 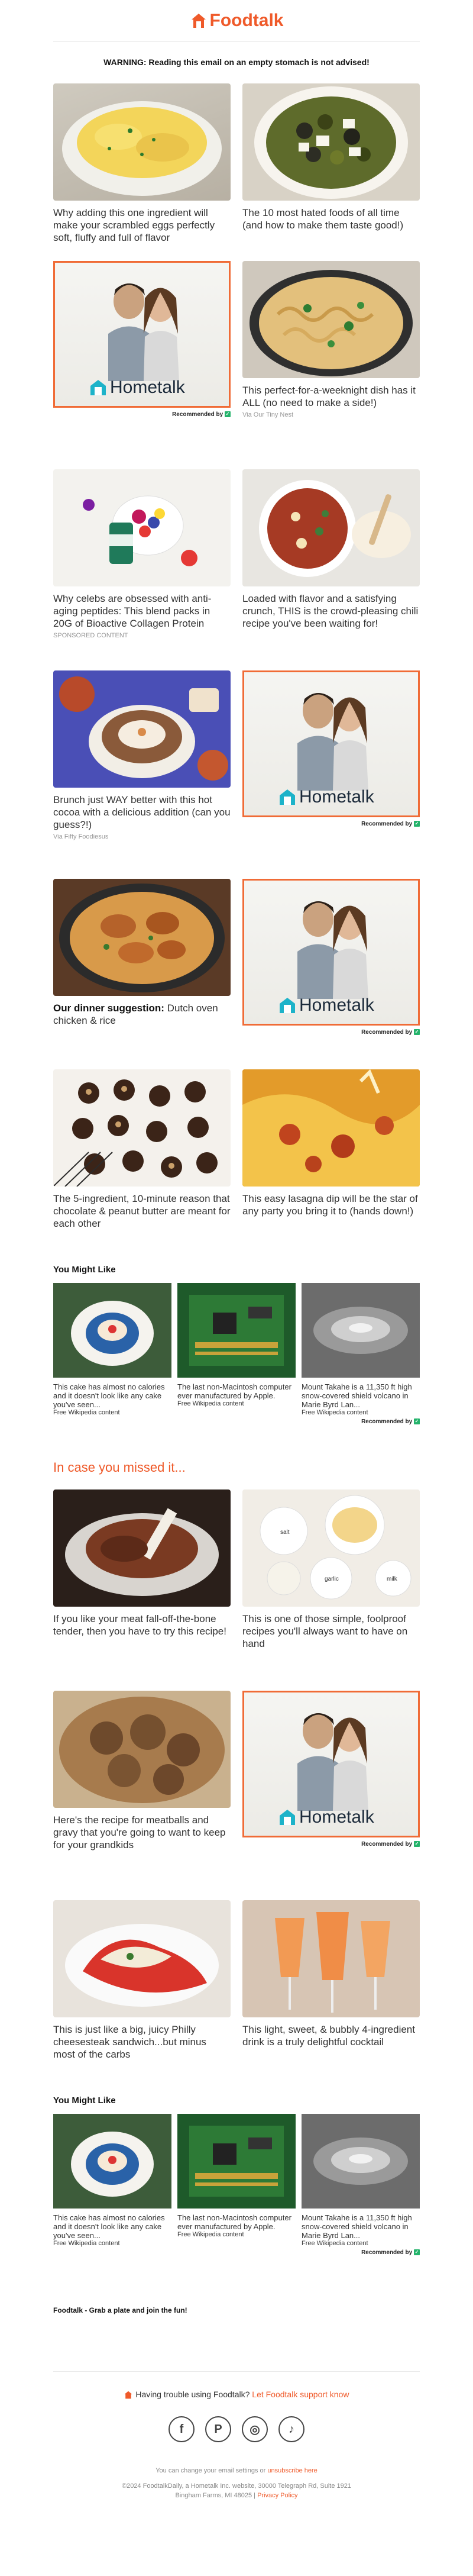 What do you see at coordinates (337, 797) in the screenshot?
I see `hometalk-brand-text: Hometalk` at bounding box center [337, 797].